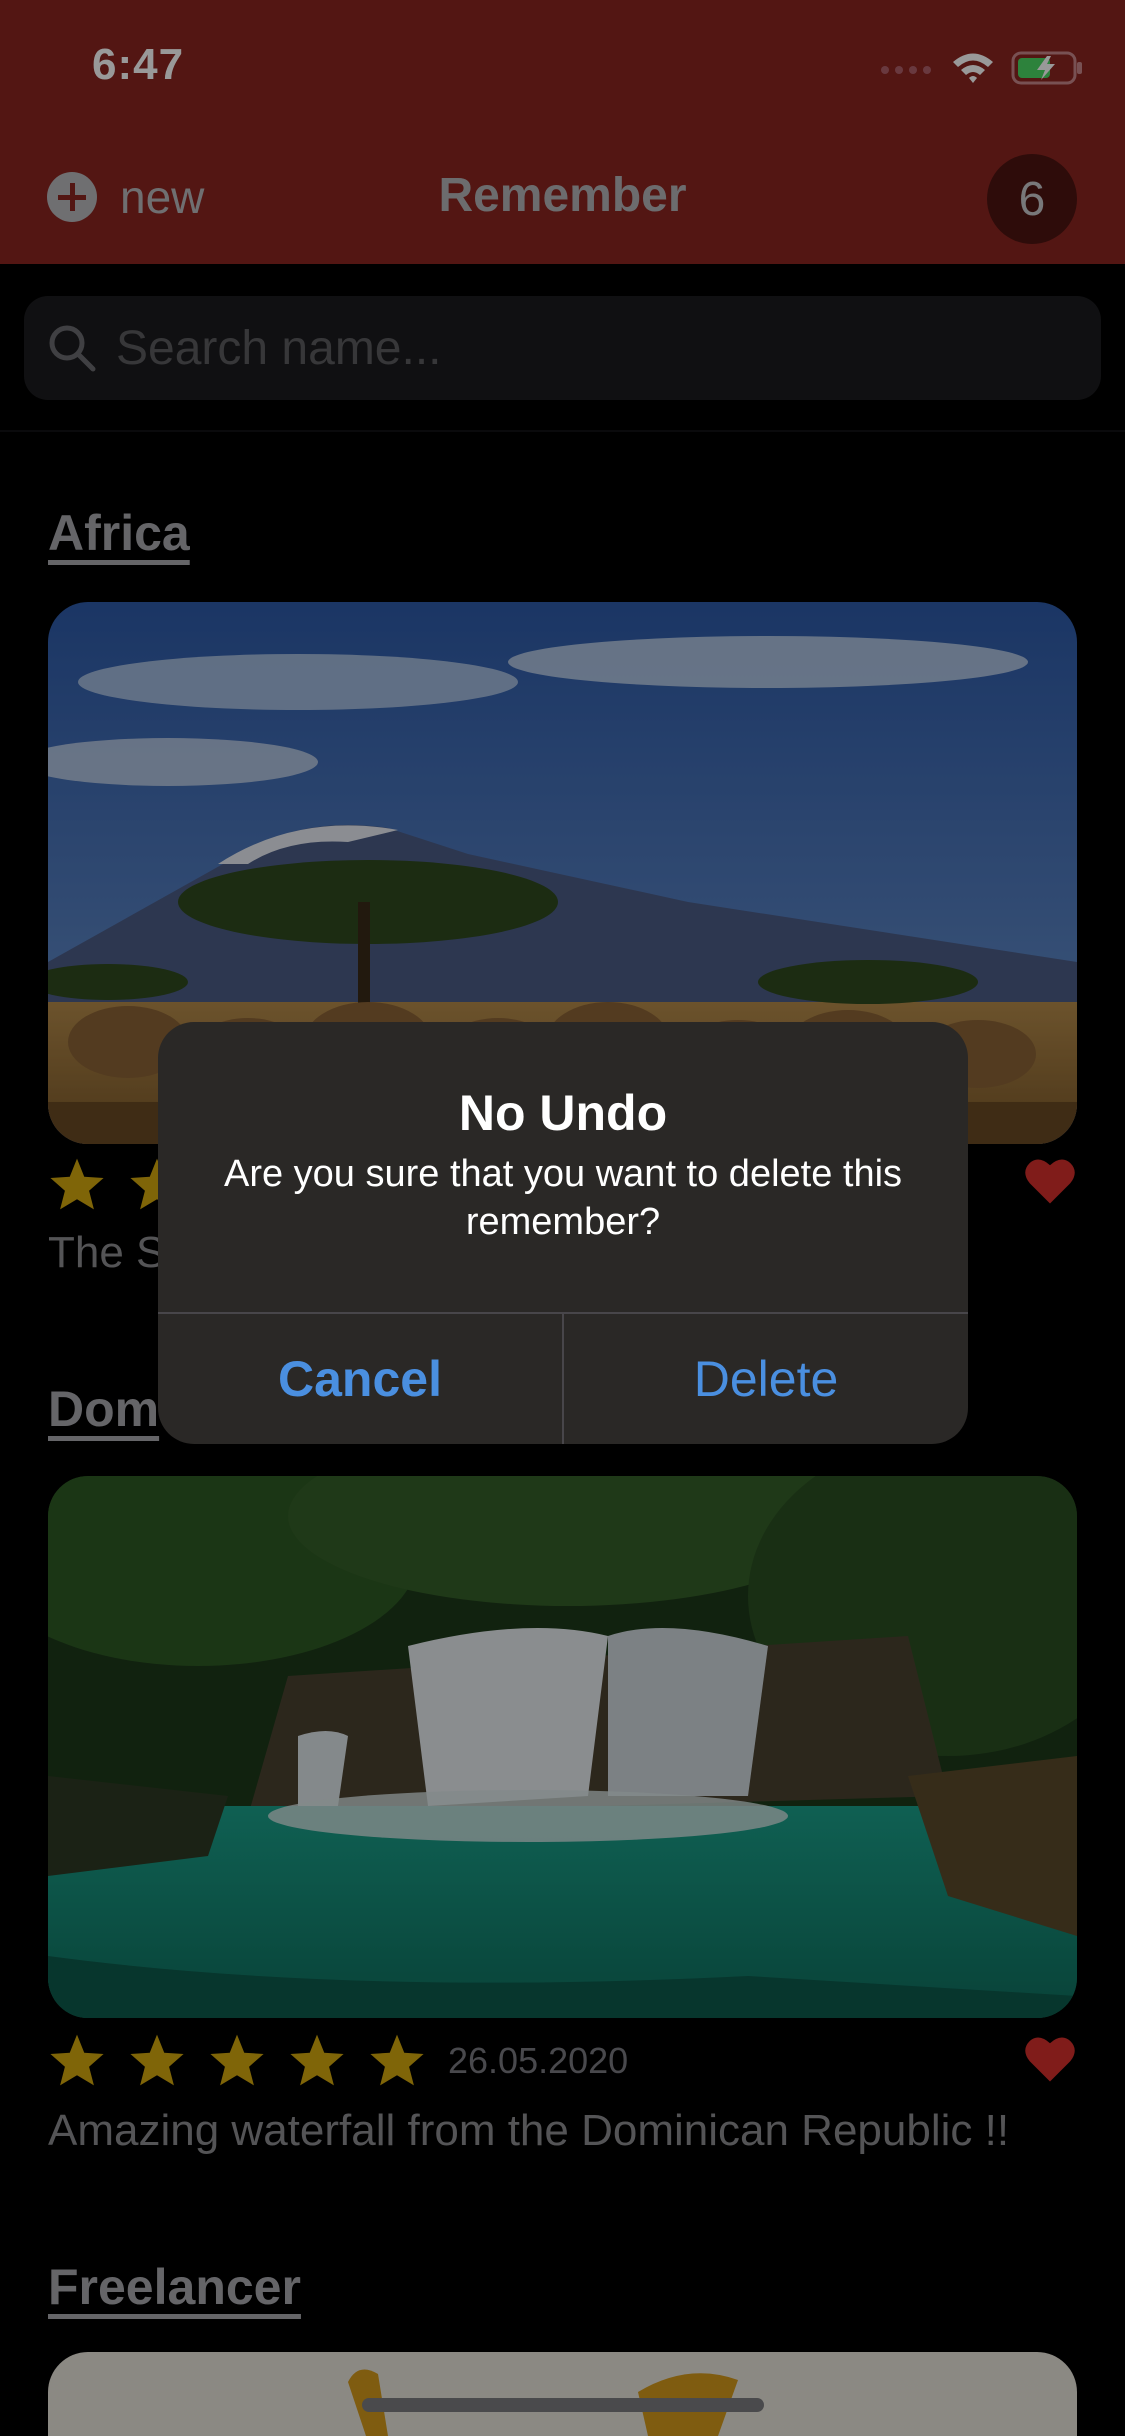 This screenshot has height=2436, width=1125. Describe the element at coordinates (360, 1379) in the screenshot. I see `cancel-button: Cancel` at that location.